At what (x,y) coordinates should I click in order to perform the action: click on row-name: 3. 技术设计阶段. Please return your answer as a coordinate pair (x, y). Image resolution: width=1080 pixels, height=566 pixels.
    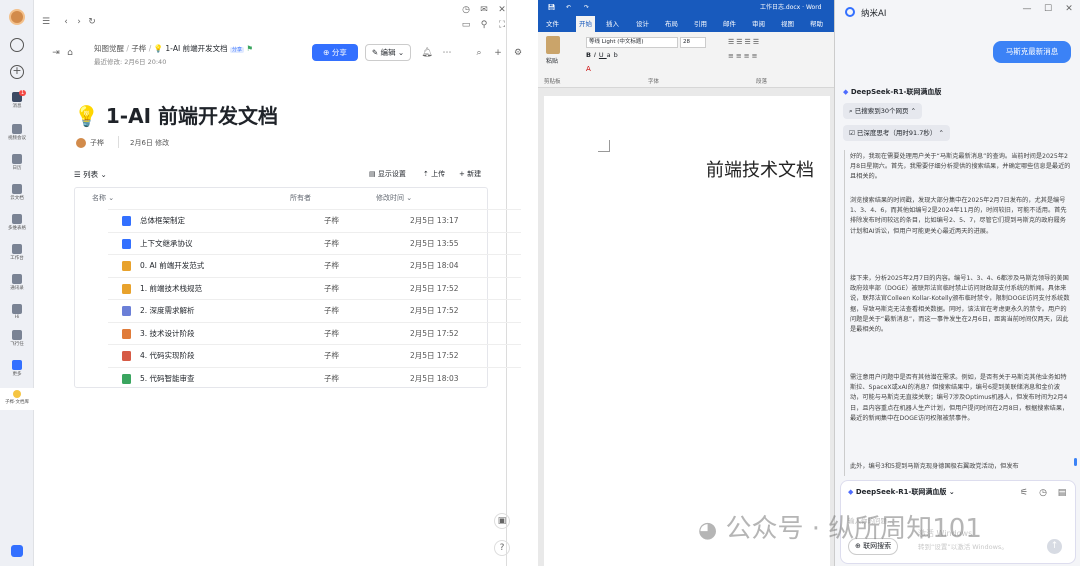
    Looking at the image, I should click on (167, 334).